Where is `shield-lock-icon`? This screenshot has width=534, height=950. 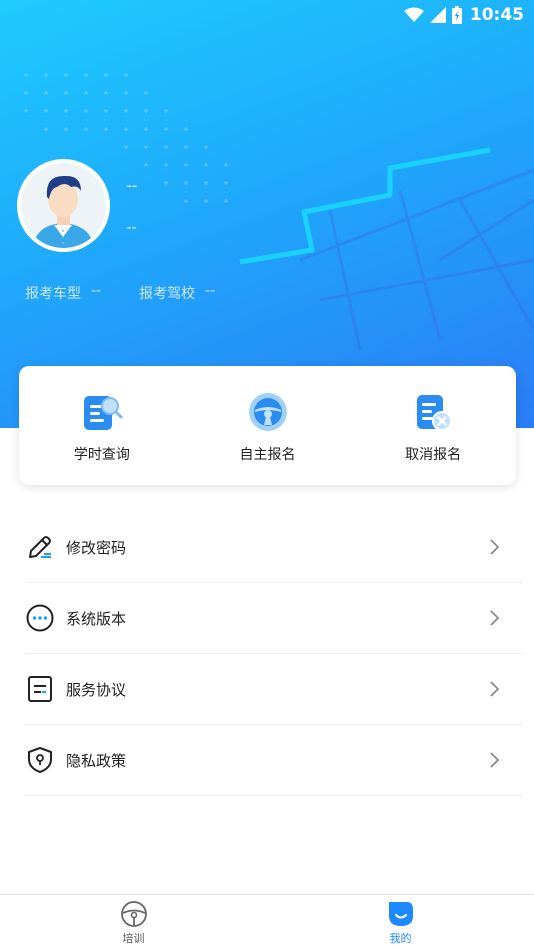
shield-lock-icon is located at coordinates (40, 760).